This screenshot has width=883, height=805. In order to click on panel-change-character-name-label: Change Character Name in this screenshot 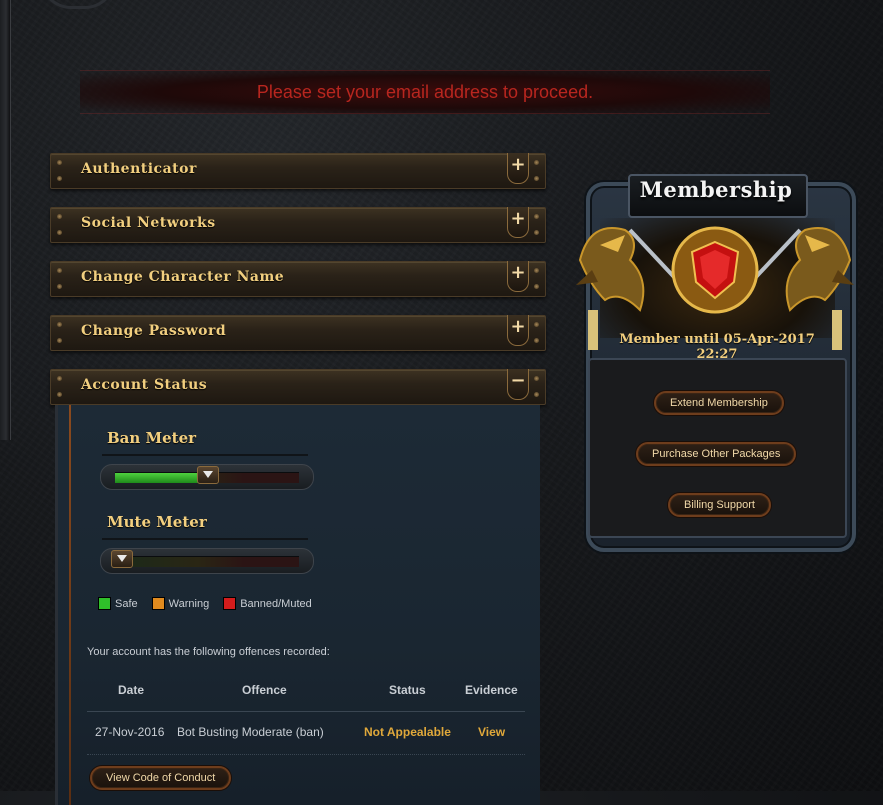, I will do `click(183, 277)`.